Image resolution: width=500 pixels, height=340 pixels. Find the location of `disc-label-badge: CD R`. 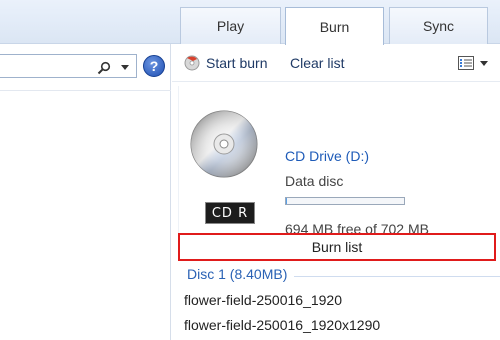

disc-label-badge: CD R is located at coordinates (230, 213).